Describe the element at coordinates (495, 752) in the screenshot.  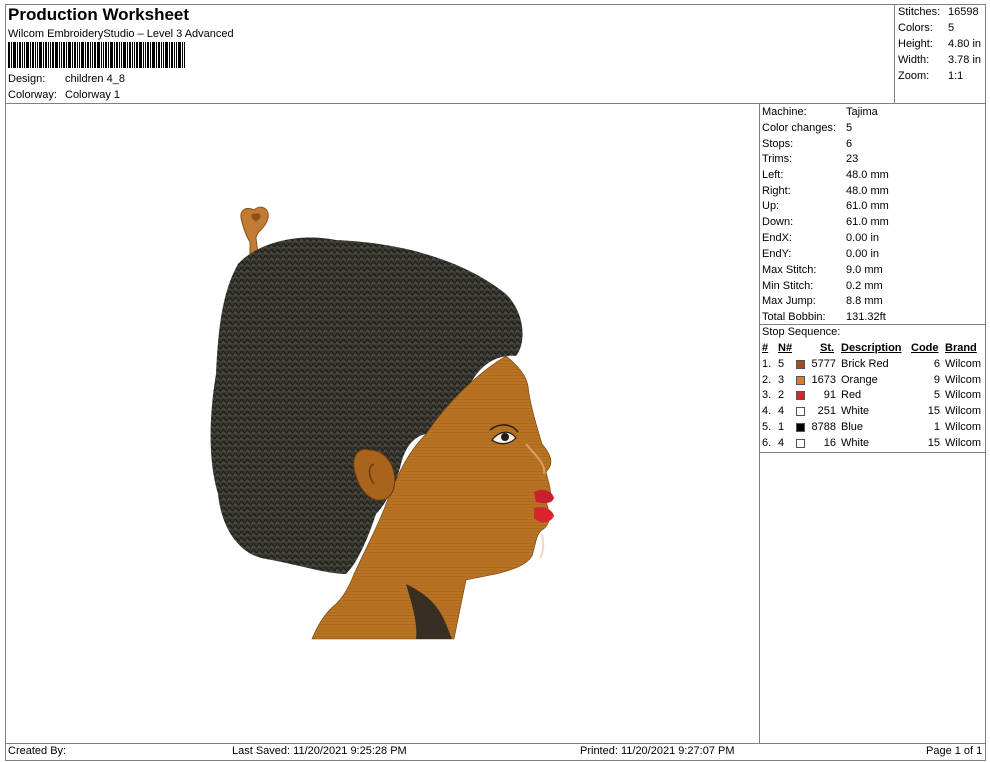
I see `footer-box` at that location.